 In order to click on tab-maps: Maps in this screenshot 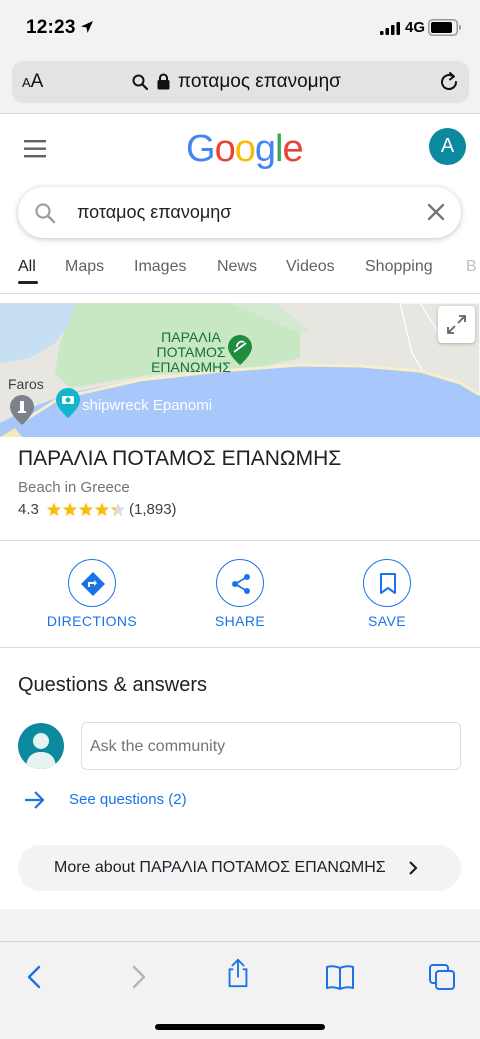, I will do `click(84, 267)`.